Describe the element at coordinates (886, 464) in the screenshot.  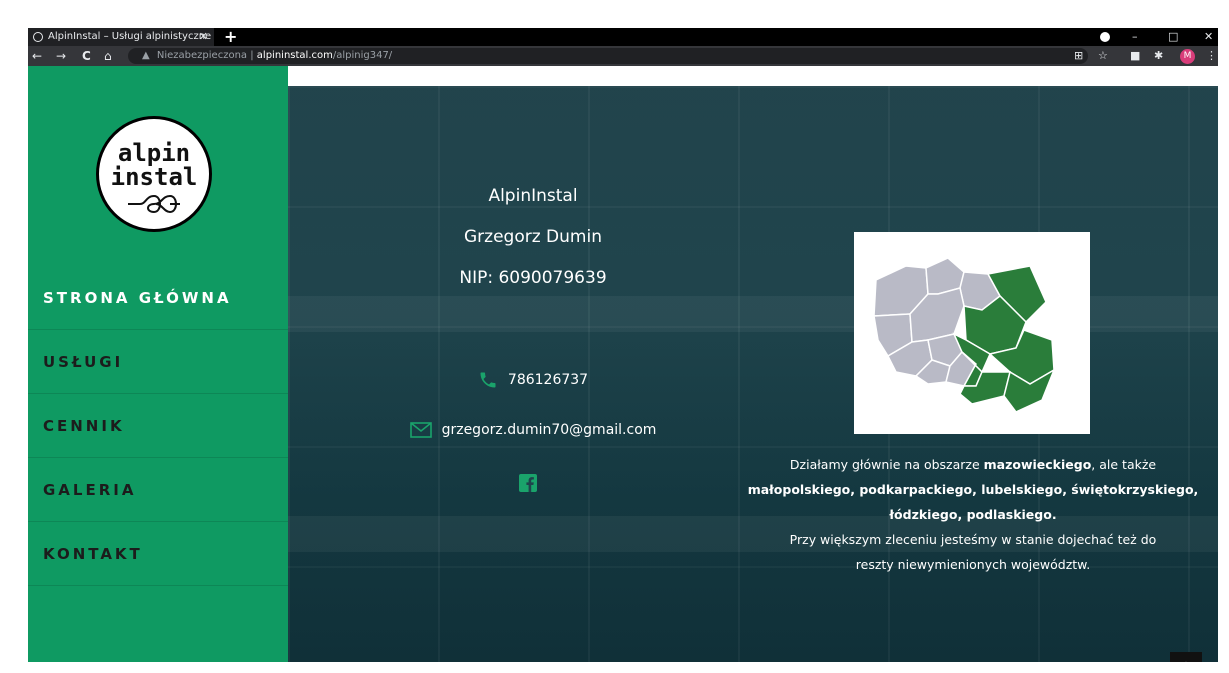
I see `info-line-1-pre: Działamy głównie na obszarze` at that location.